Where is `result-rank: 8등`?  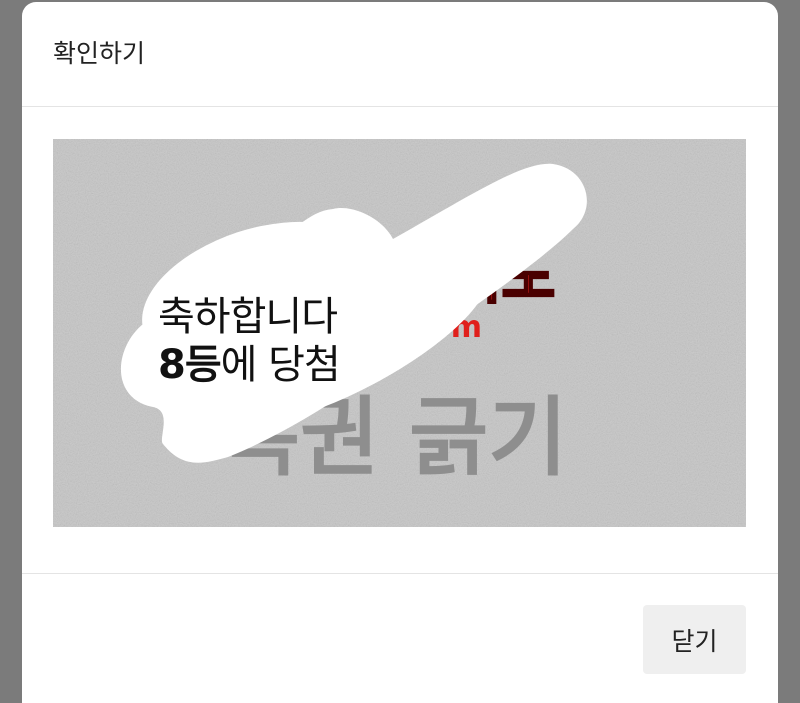 result-rank: 8등 is located at coordinates (190, 365).